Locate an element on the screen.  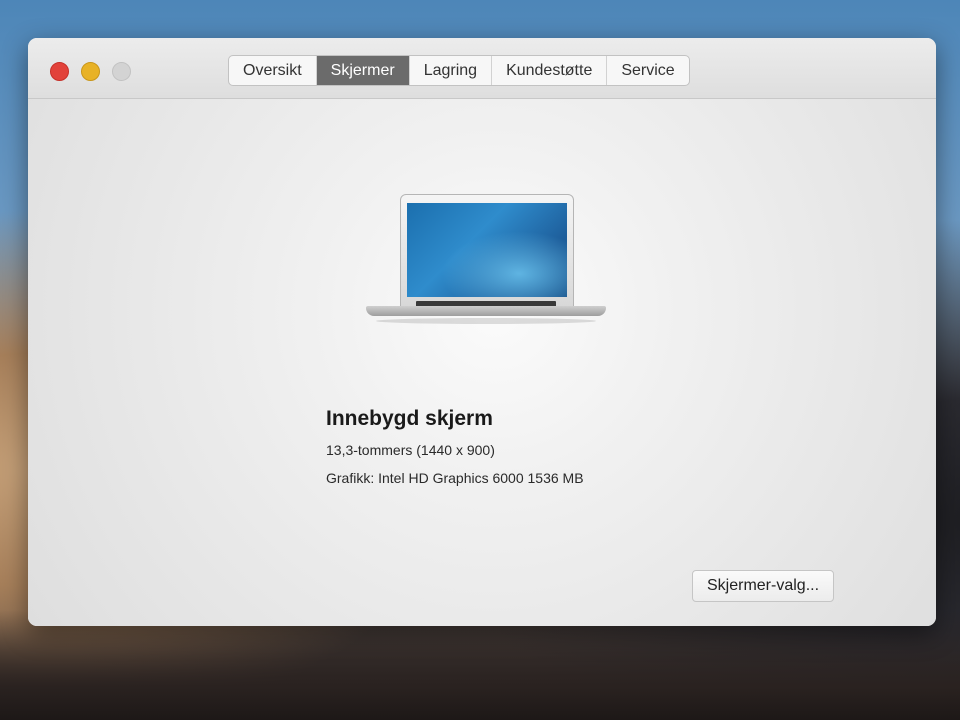
tab-service: Service is located at coordinates (647, 70).